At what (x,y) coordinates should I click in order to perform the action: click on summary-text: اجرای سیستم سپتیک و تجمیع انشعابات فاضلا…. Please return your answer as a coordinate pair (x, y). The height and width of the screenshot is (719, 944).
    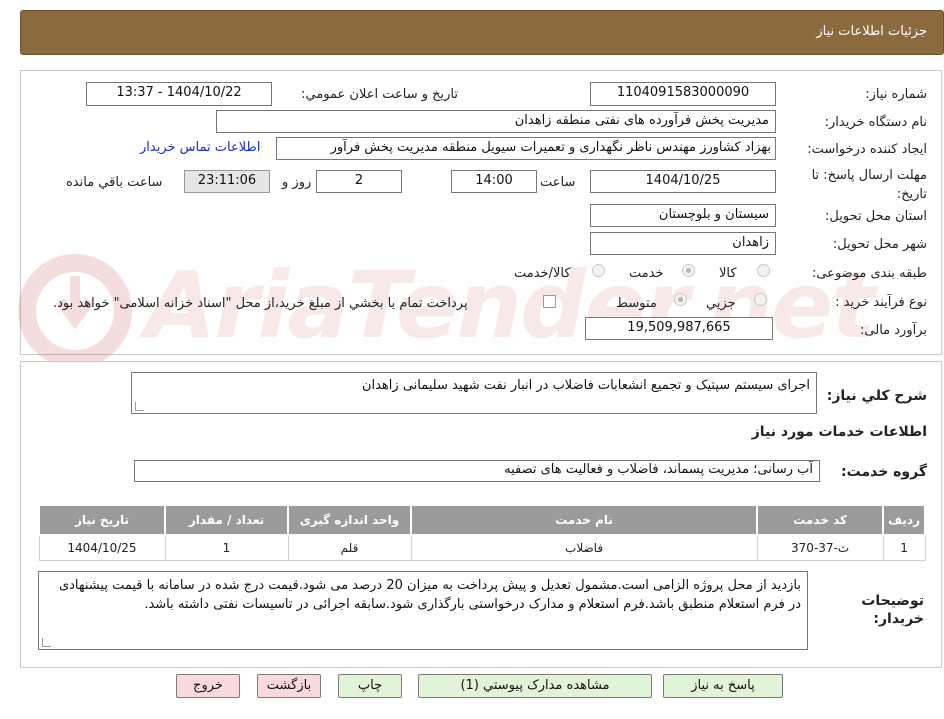
    Looking at the image, I should click on (585, 385).